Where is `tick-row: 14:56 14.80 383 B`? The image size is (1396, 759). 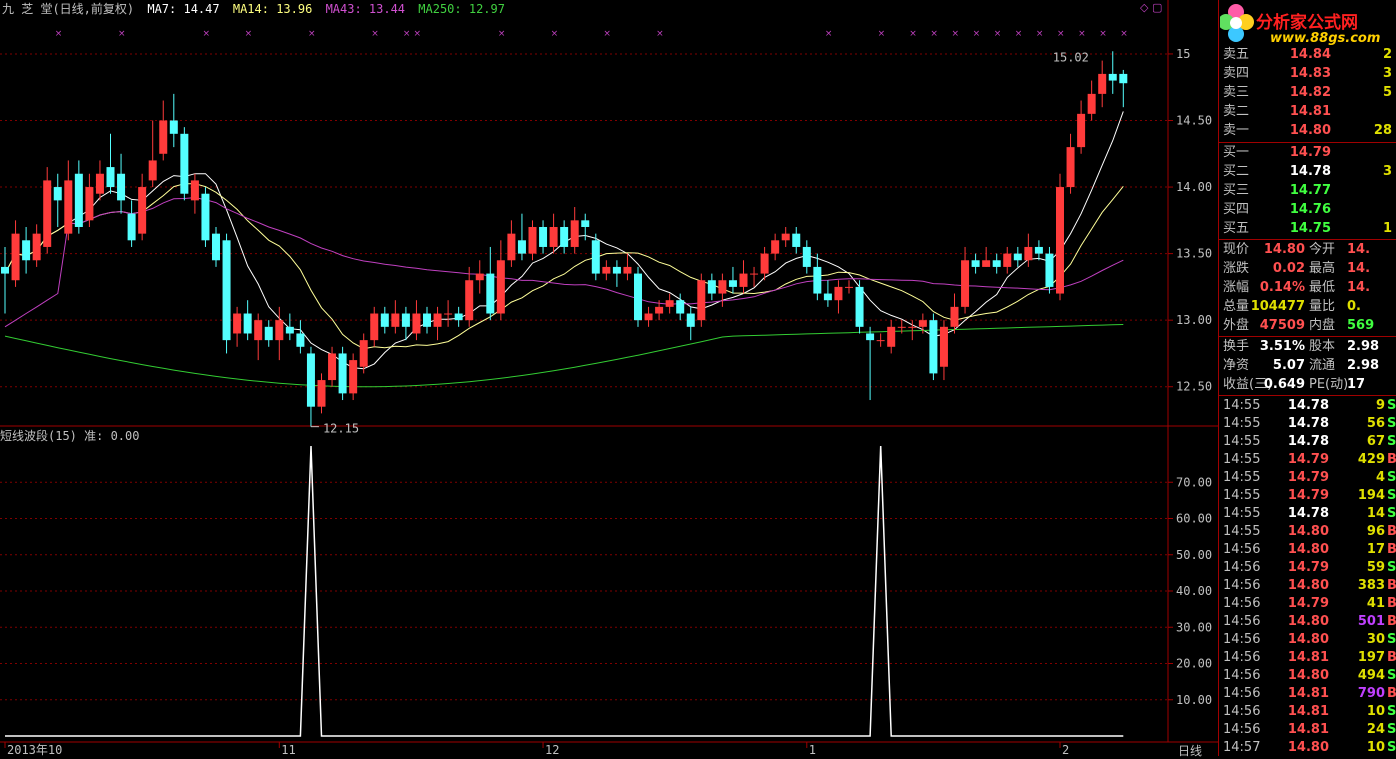
tick-row: 14:56 14.80 383 B is located at coordinates (1307, 586).